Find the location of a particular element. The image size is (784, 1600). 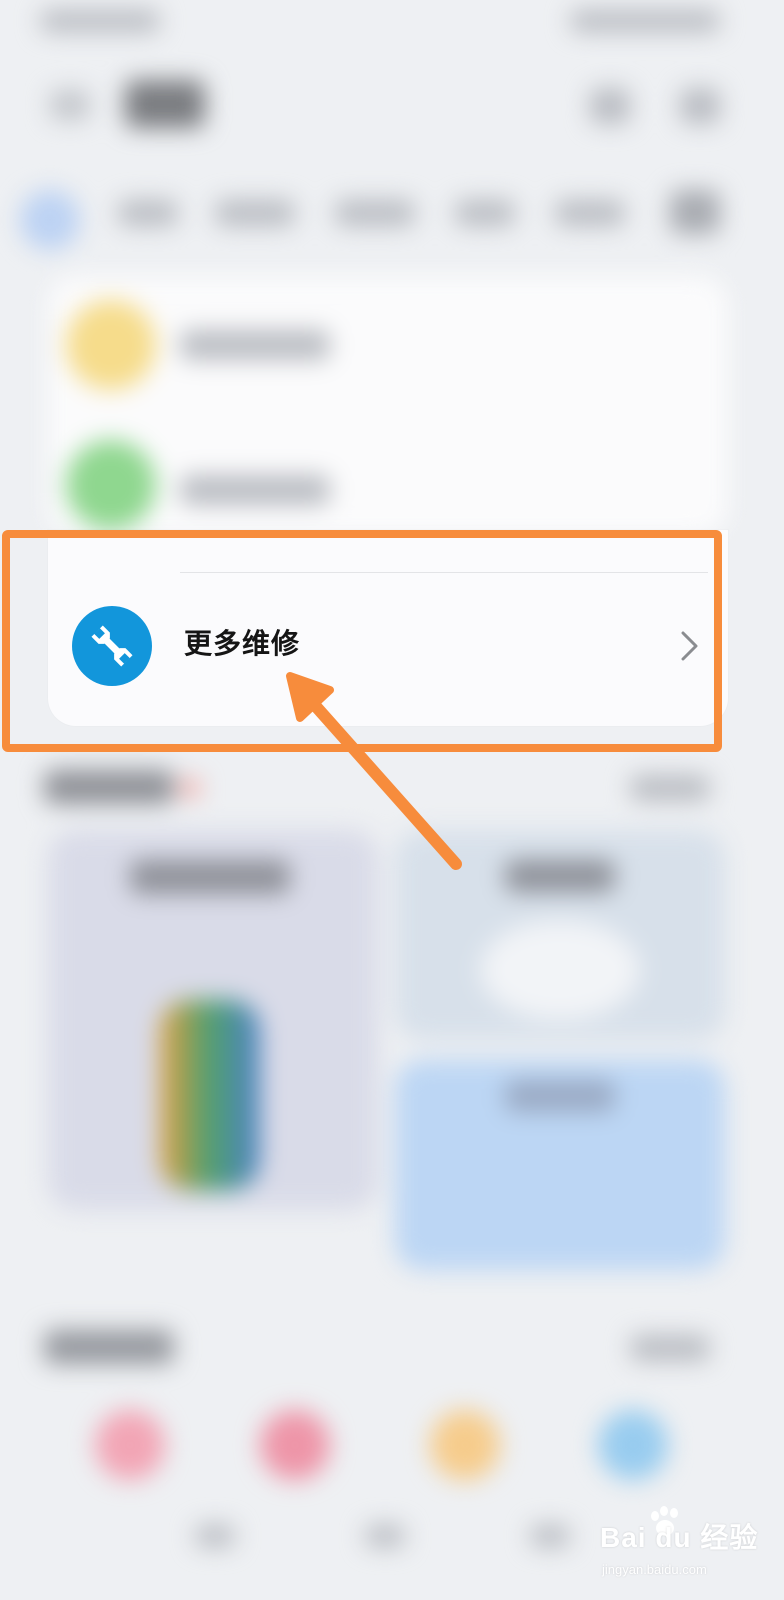

annotation-arrow is located at coordinates (374, 771).